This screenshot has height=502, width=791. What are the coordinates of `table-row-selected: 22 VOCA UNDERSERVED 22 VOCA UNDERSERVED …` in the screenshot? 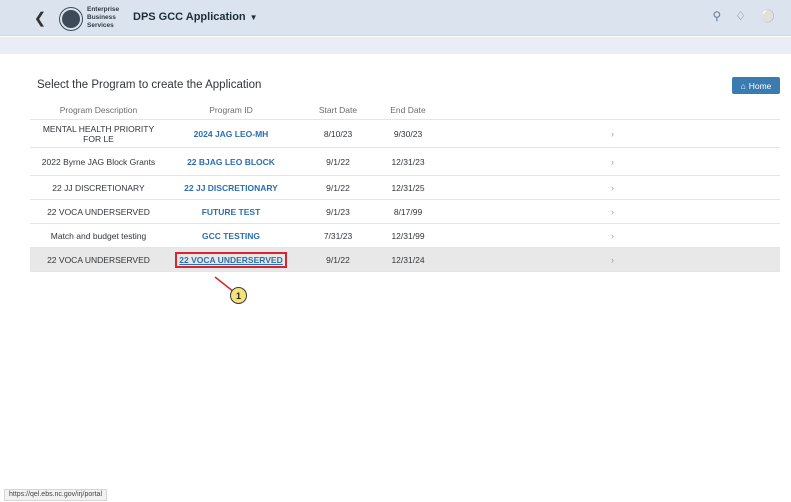 It's located at (405, 260).